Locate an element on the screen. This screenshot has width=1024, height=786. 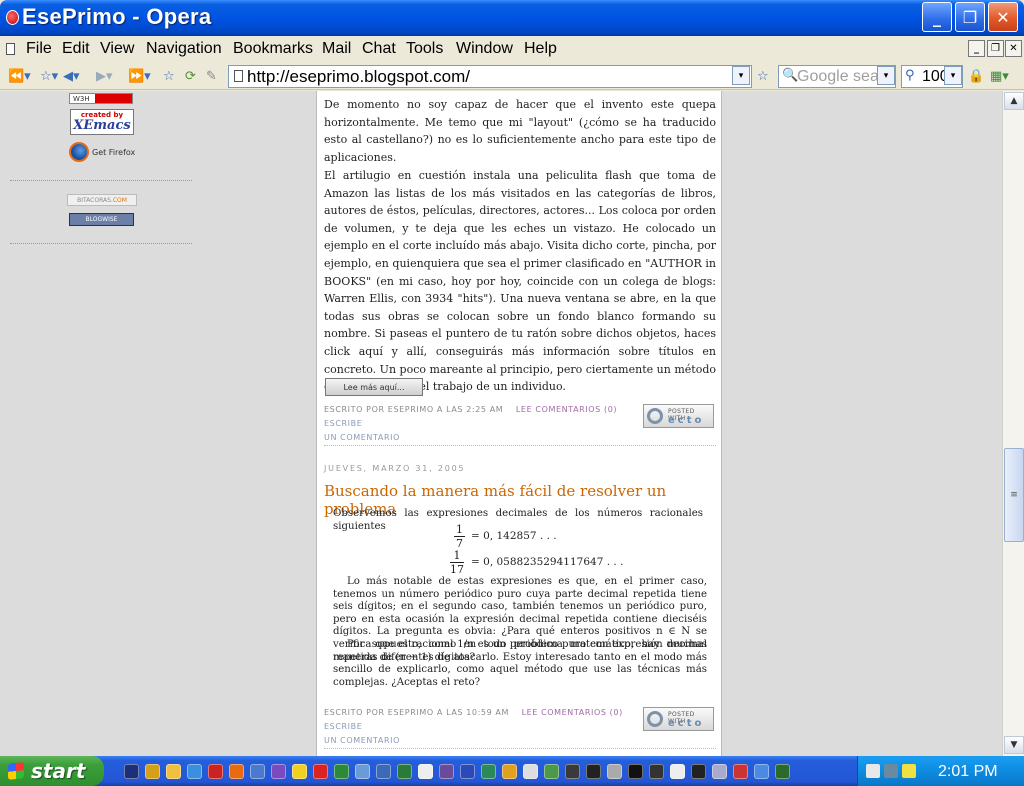
post1-write-comment-link: ESCRIBE is located at coordinates (343, 423).